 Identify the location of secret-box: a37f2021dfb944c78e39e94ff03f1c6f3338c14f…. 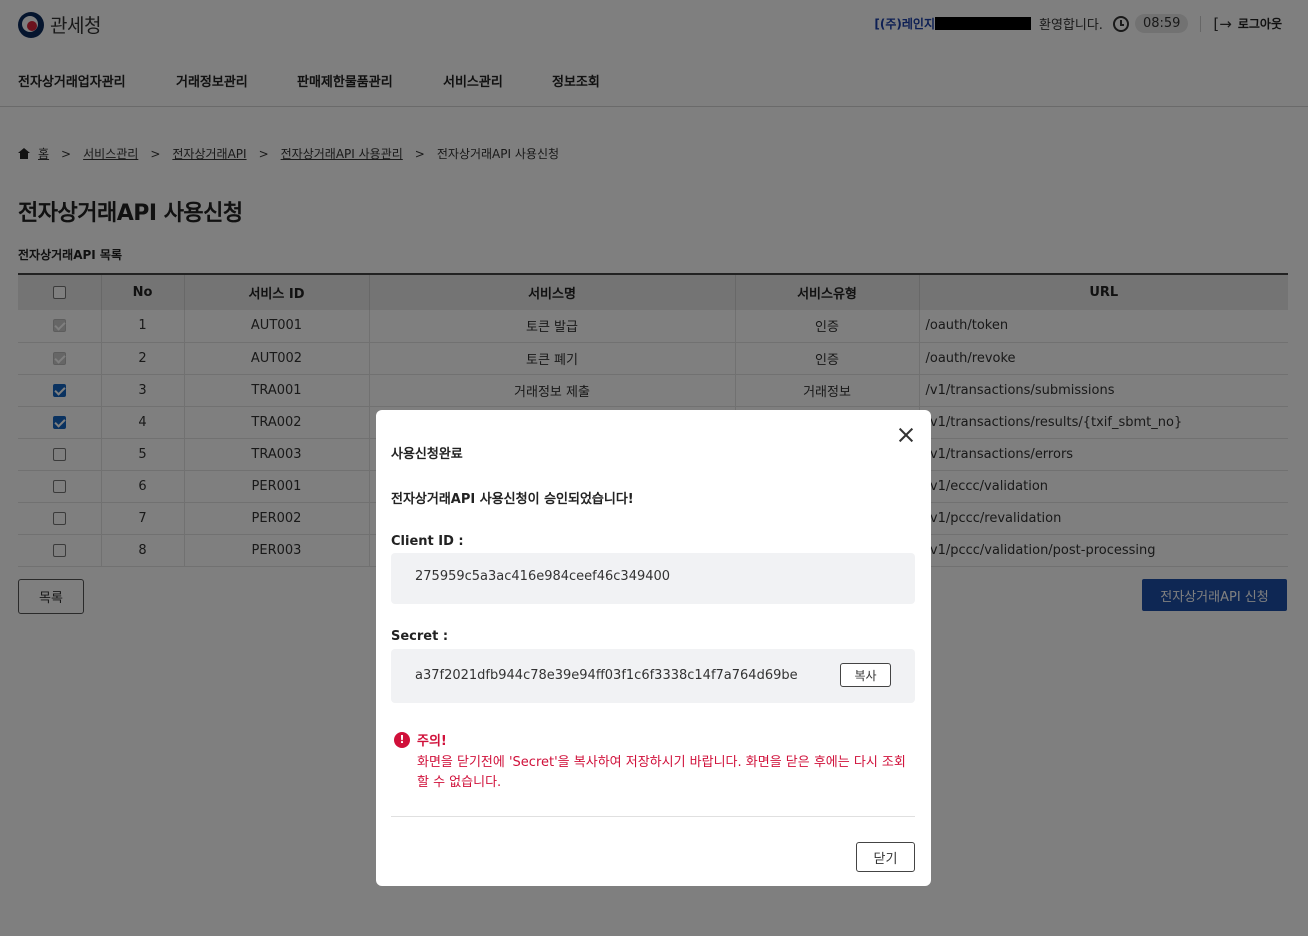
(653, 676).